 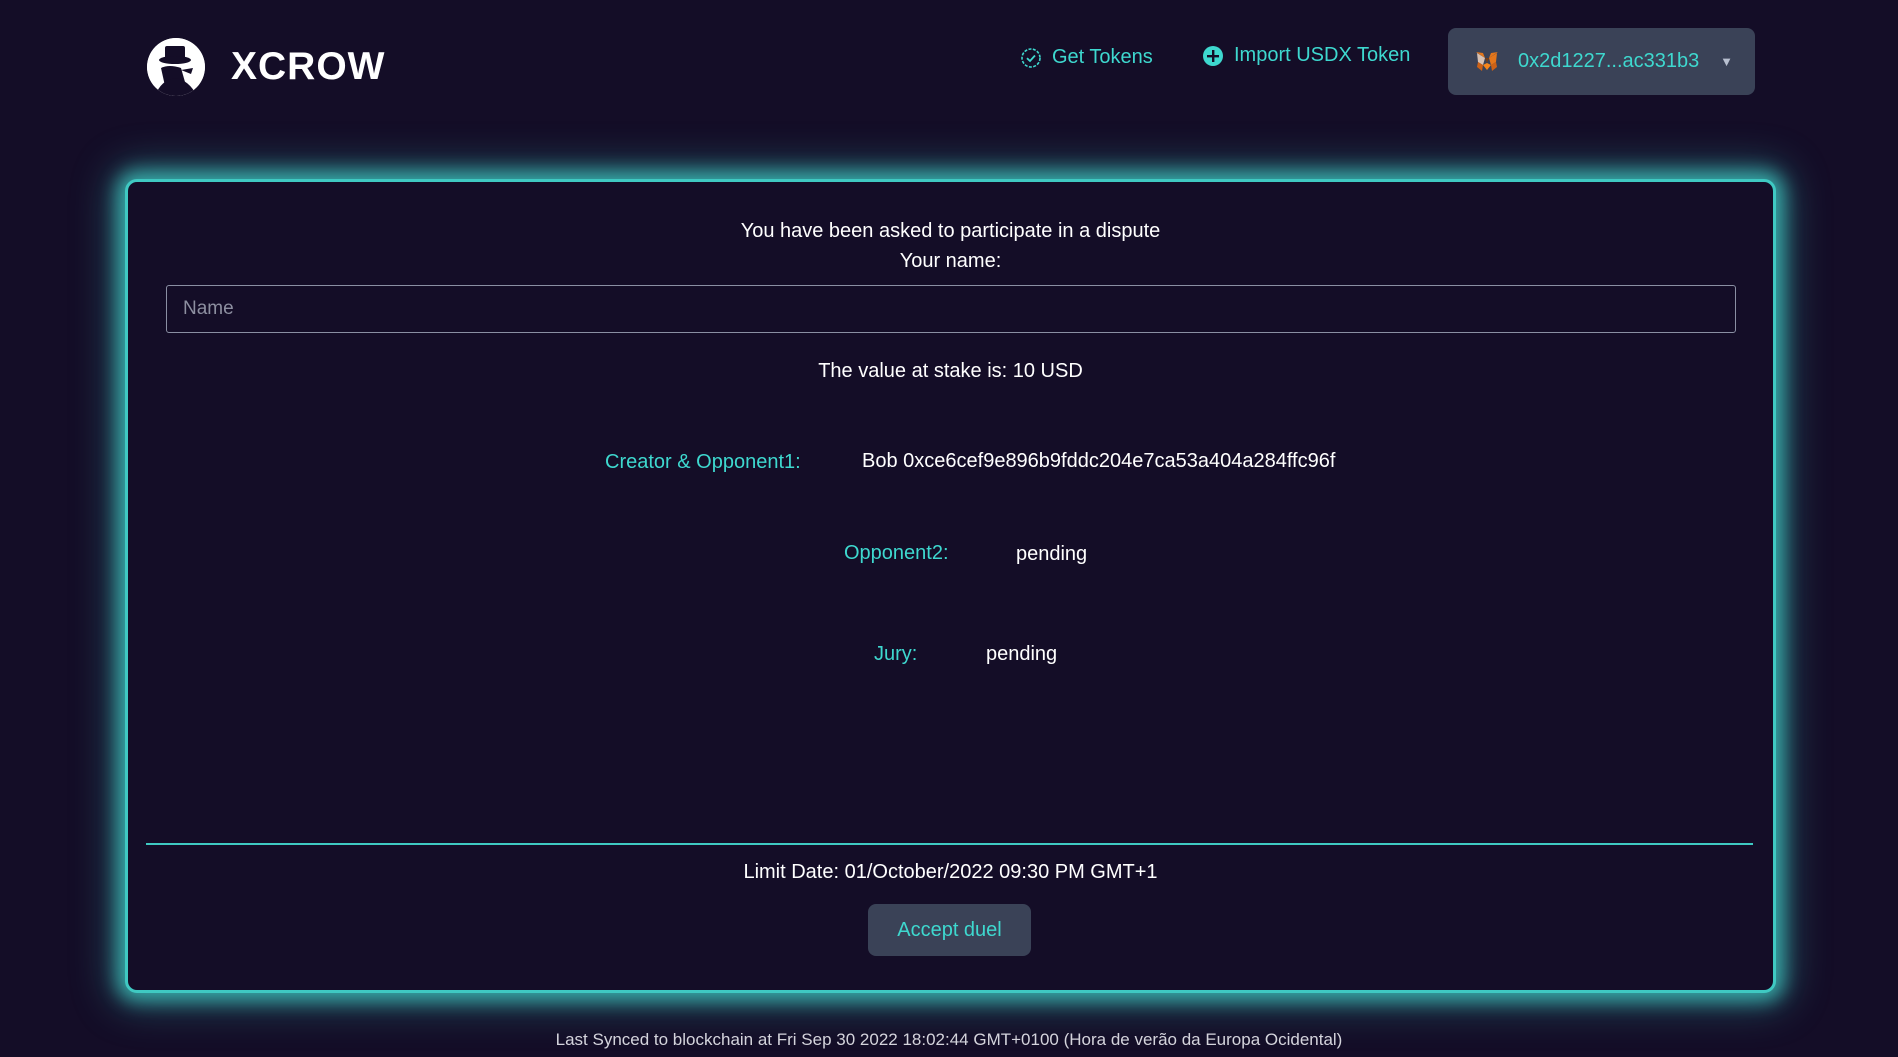 I want to click on opponent2-value: pending, so click(x=1052, y=554).